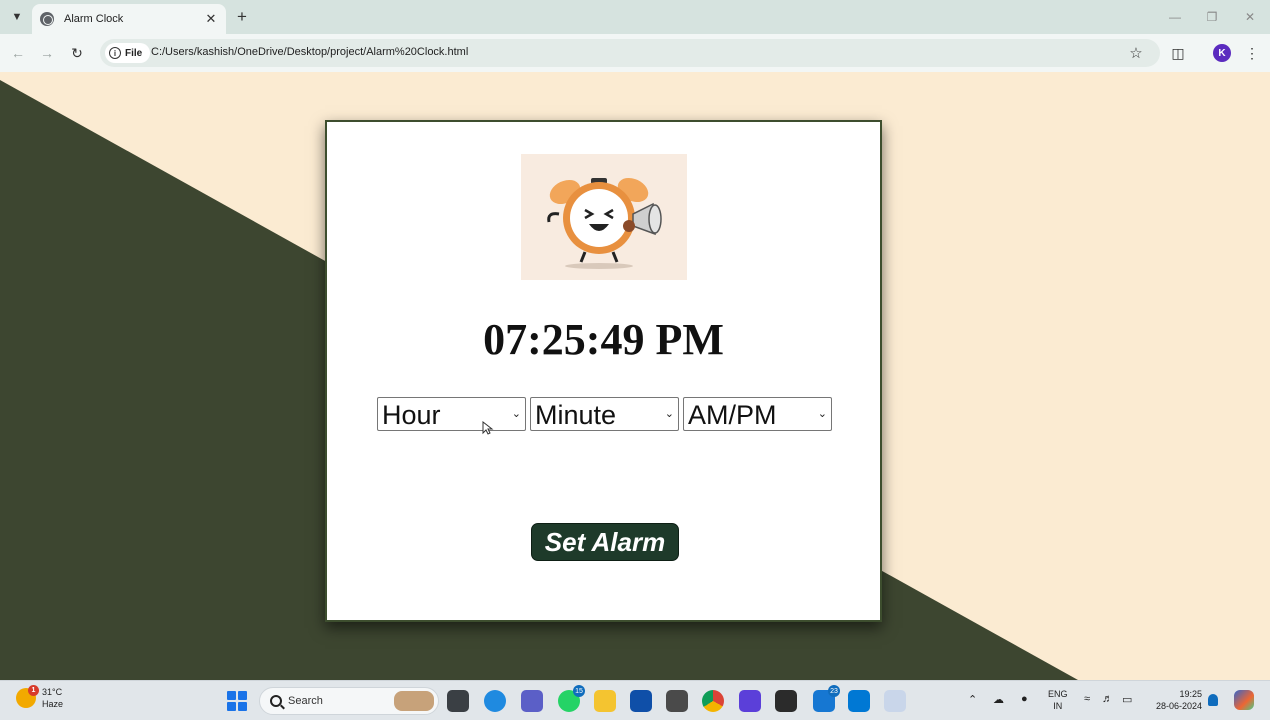 This screenshot has width=1270, height=720. I want to click on weather-desc: Haze, so click(53, 704).